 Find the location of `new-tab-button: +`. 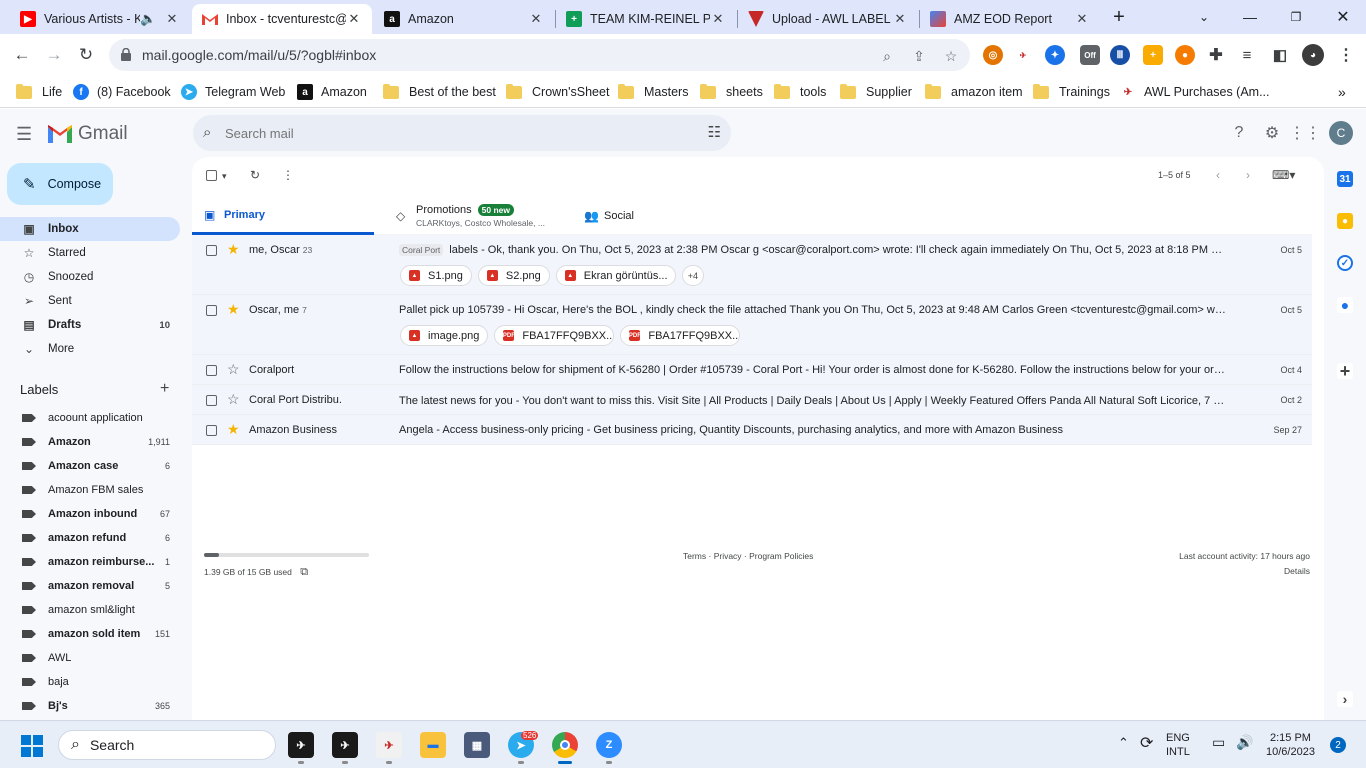

new-tab-button: + is located at coordinates (1119, 17).